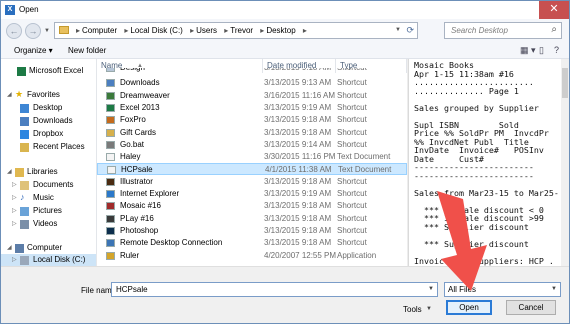 The height and width of the screenshot is (324, 570). Describe the element at coordinates (252, 219) in the screenshot. I see `file-row: PLay #16 3/13/2015 9:18 AM Shortcut` at that location.